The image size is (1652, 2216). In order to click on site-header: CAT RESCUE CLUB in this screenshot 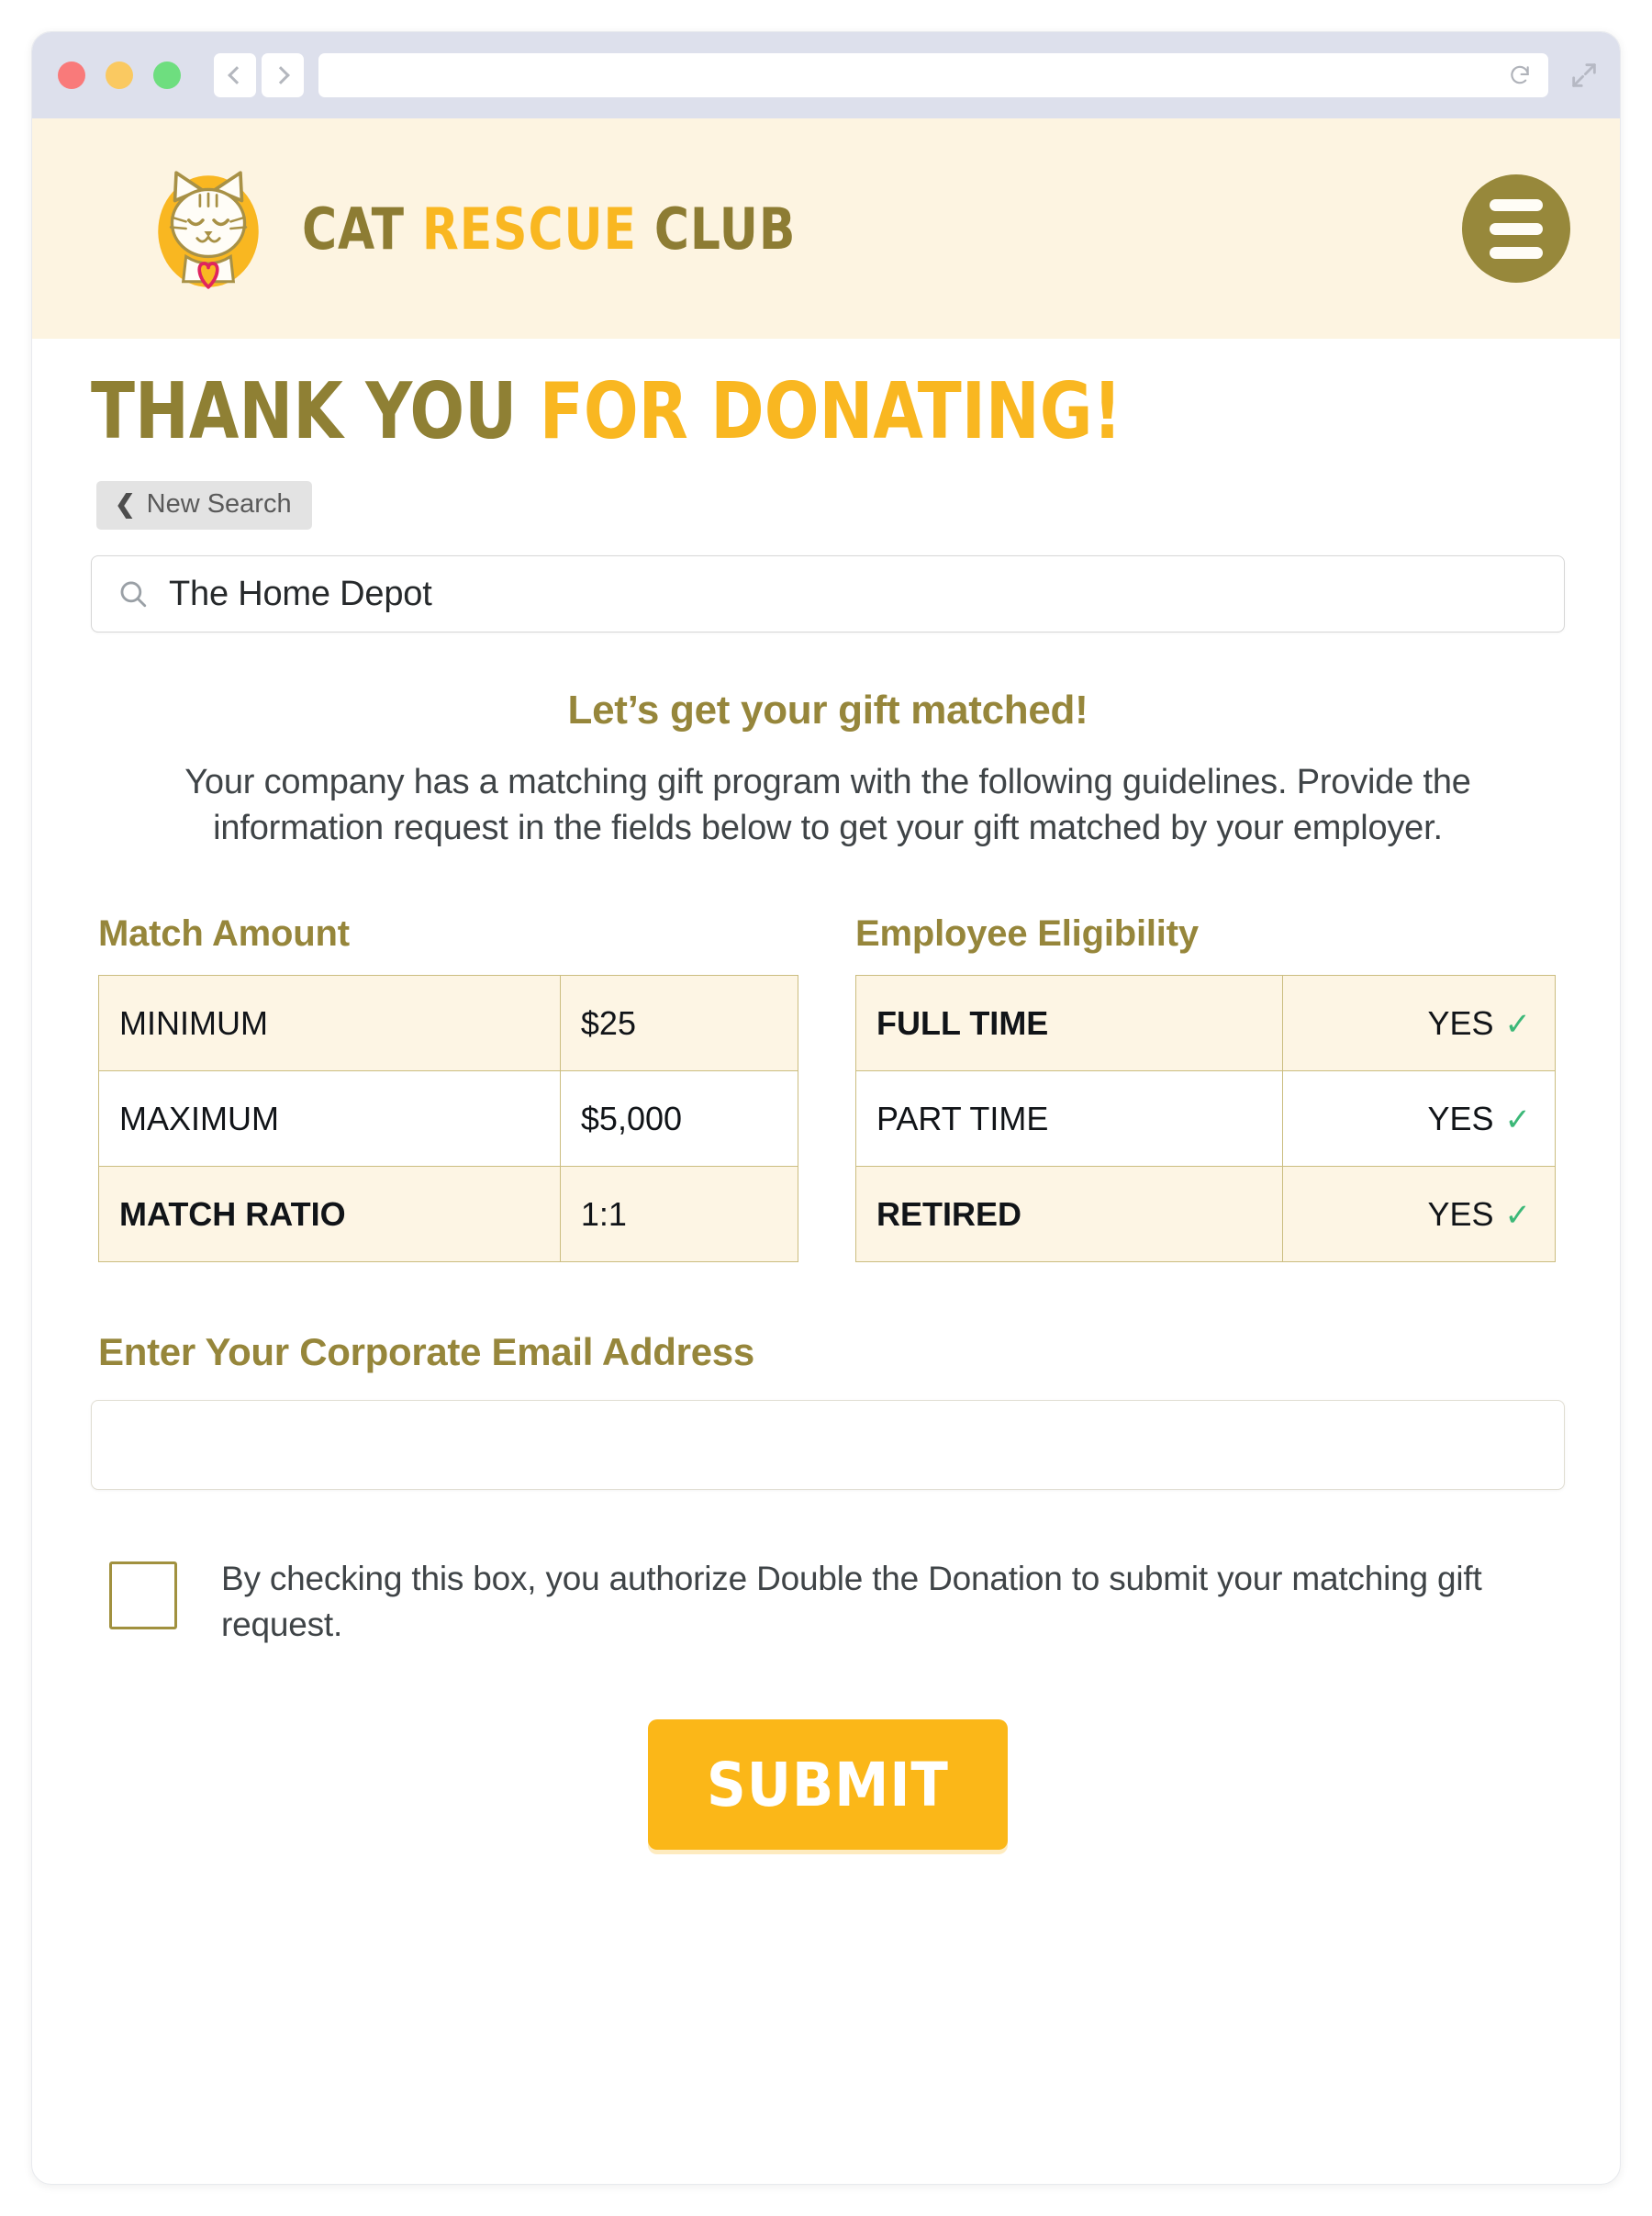, I will do `click(826, 228)`.